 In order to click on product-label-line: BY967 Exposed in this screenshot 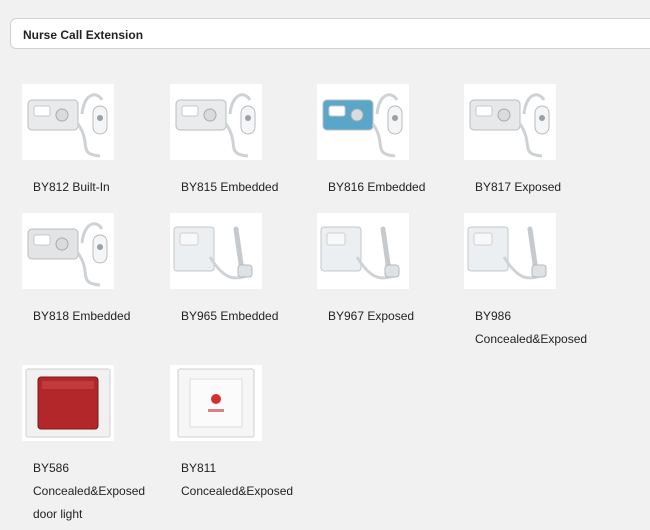, I will do `click(371, 316)`.